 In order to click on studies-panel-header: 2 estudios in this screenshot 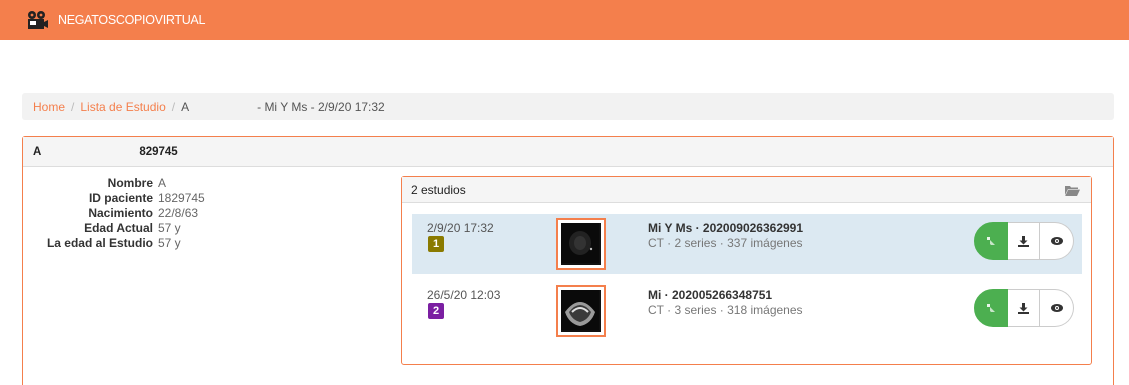, I will do `click(746, 190)`.